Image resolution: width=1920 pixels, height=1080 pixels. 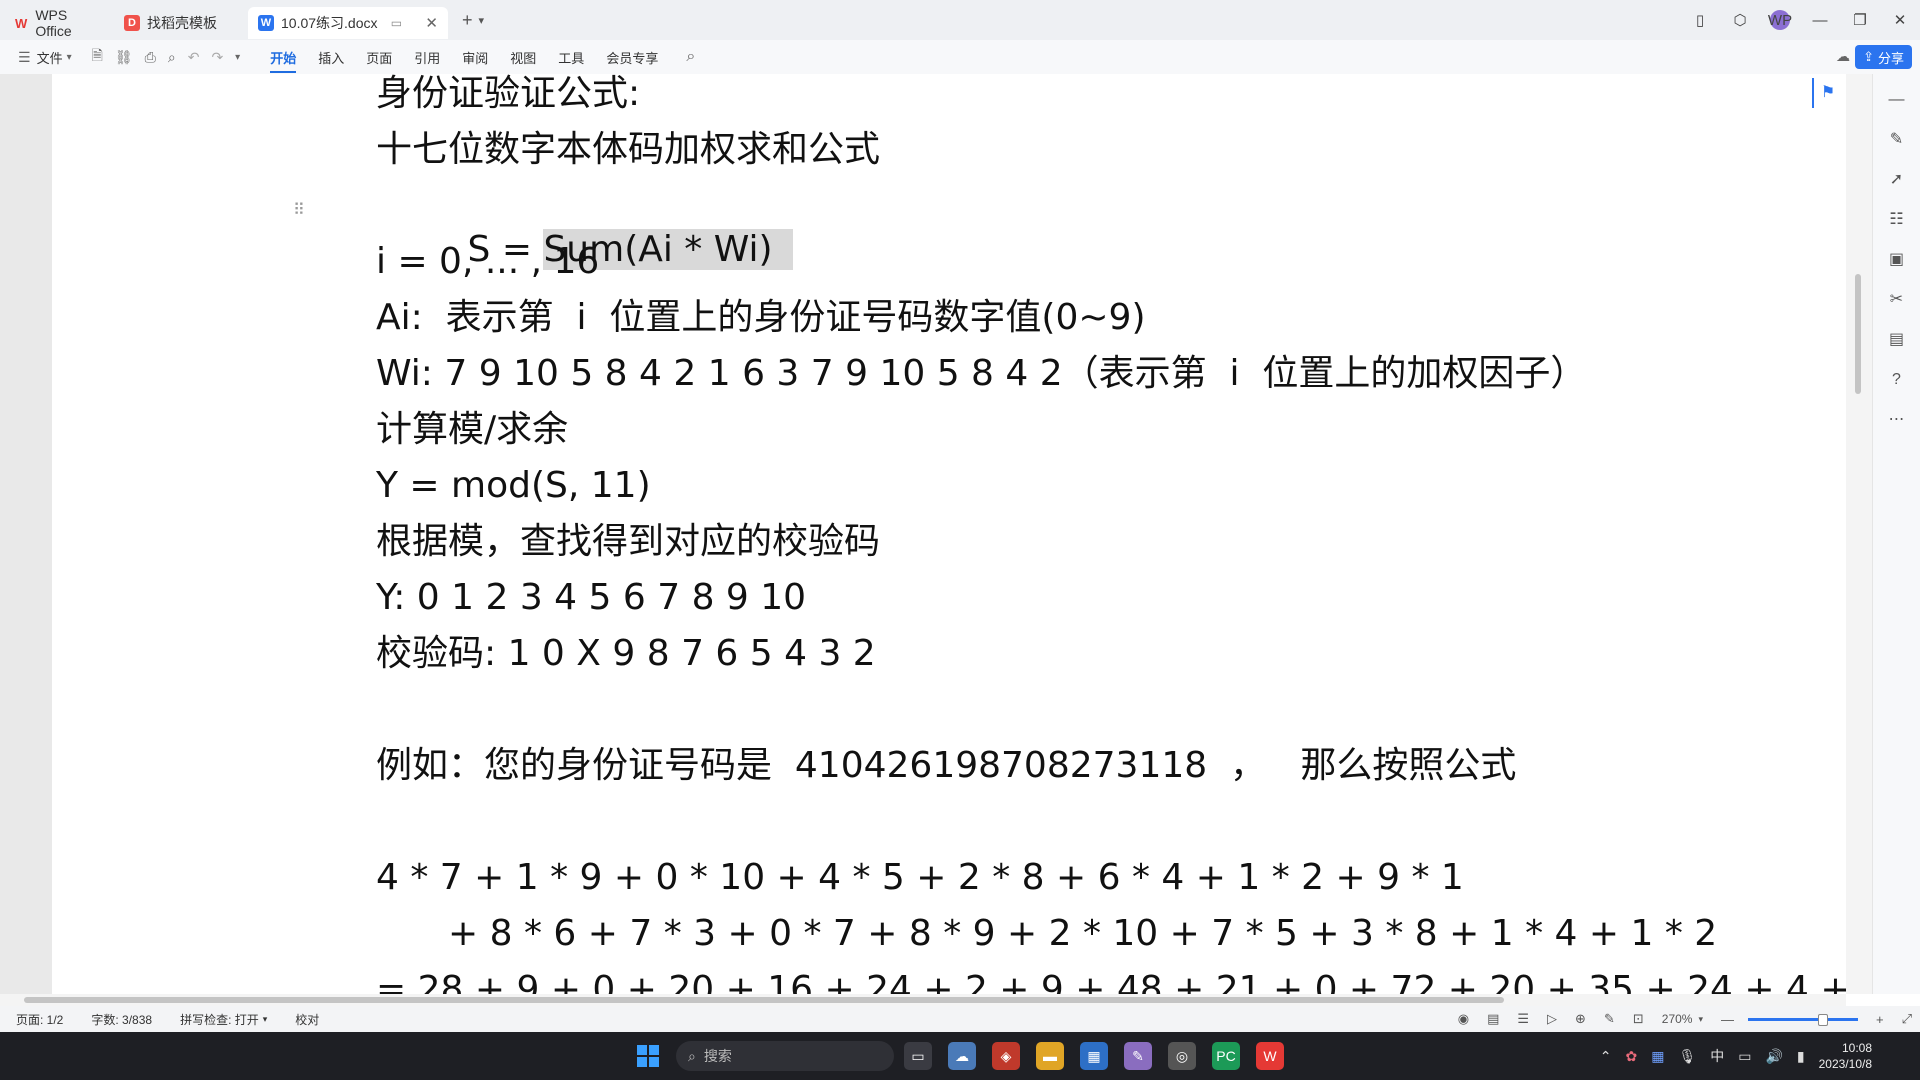 I want to click on menu-tools: 工具, so click(x=571, y=57).